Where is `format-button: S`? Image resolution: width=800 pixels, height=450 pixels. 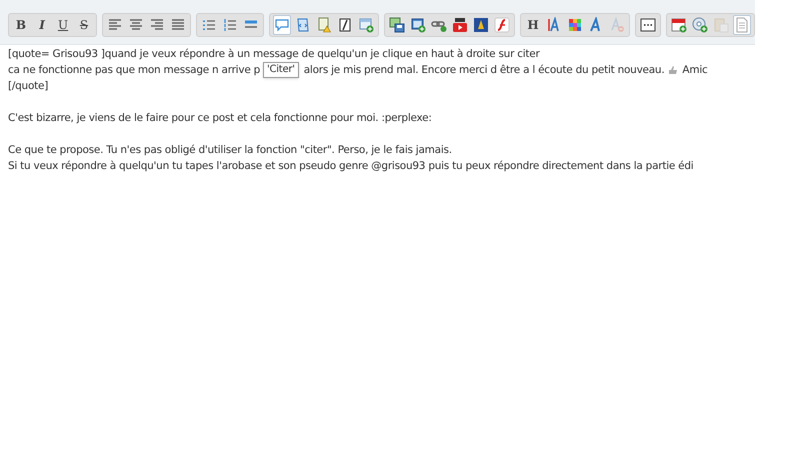
format-button: S is located at coordinates (84, 25).